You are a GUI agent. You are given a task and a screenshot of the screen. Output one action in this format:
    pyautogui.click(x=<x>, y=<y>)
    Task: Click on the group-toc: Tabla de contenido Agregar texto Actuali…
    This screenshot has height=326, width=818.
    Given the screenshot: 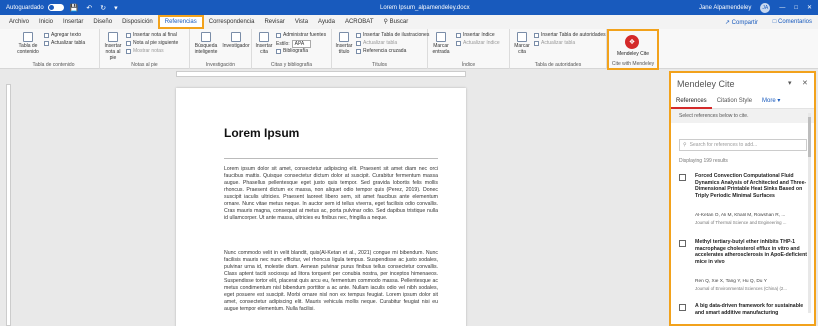 What is the action you would take?
    pyautogui.click(x=54, y=49)
    